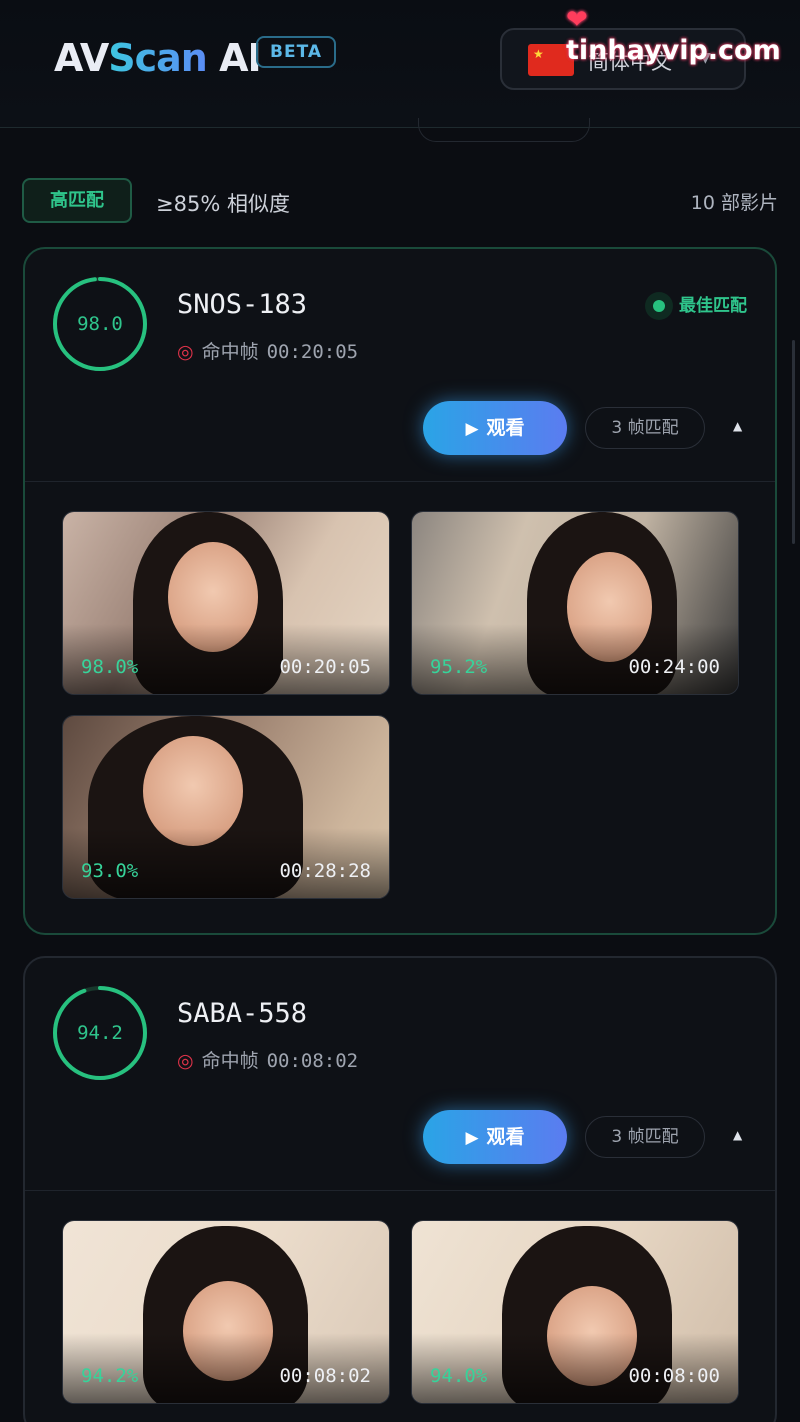 This screenshot has height=1422, width=800. I want to click on frame-timestamp: 00:08:02, so click(325, 1376).